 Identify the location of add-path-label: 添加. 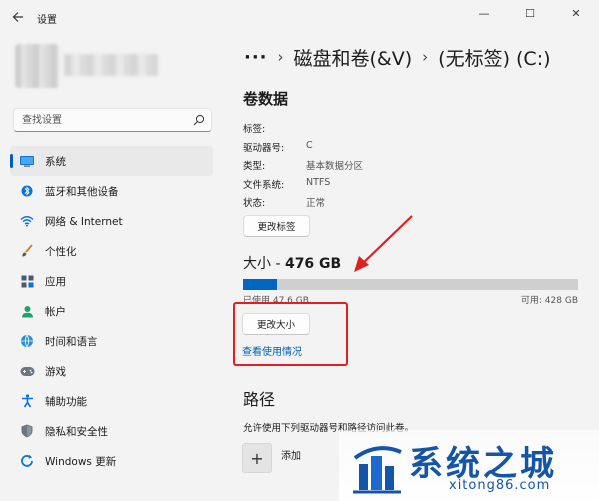
(291, 456).